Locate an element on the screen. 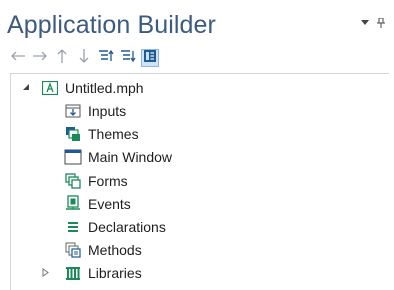 Image resolution: width=394 pixels, height=290 pixels. declarations-icon is located at coordinates (73, 227).